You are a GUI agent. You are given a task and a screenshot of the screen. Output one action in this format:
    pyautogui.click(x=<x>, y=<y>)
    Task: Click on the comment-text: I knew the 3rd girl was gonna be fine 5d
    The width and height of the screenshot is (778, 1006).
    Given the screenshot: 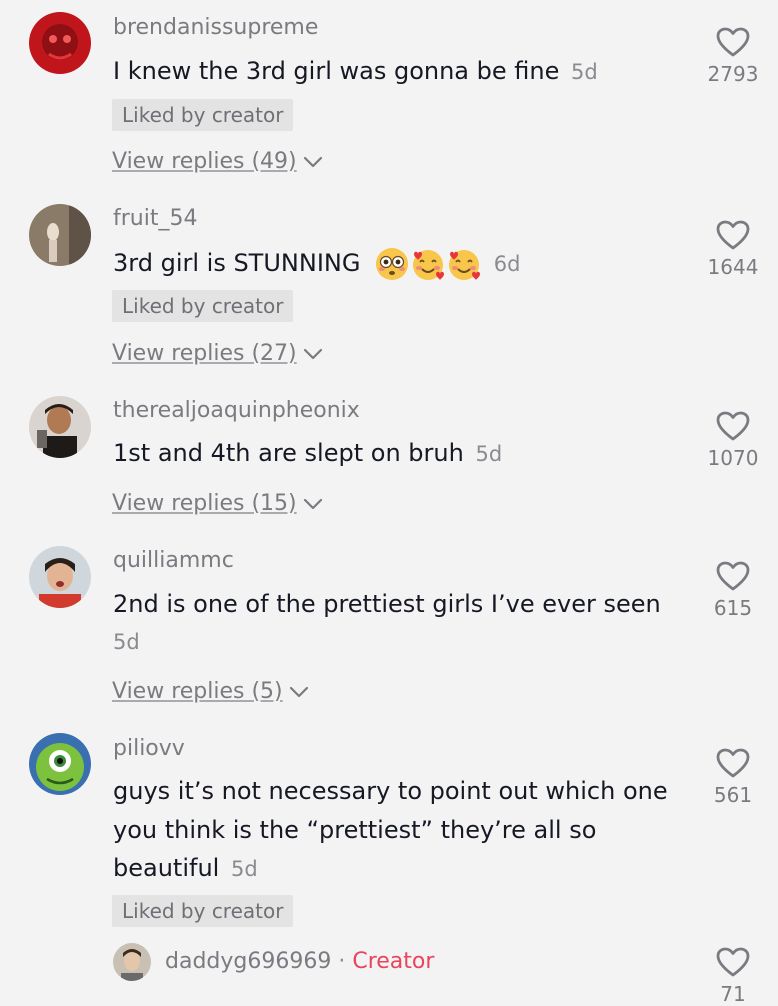 What is the action you would take?
    pyautogui.click(x=355, y=71)
    